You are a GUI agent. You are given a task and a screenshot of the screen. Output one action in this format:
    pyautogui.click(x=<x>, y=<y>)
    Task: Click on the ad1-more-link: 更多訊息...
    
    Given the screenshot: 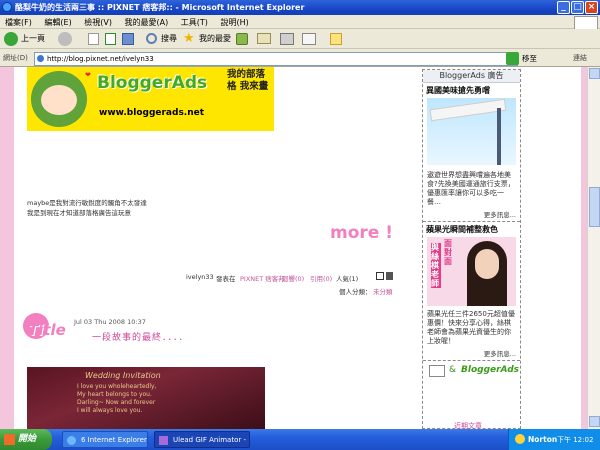 What is the action you would take?
    pyautogui.click(x=471, y=214)
    